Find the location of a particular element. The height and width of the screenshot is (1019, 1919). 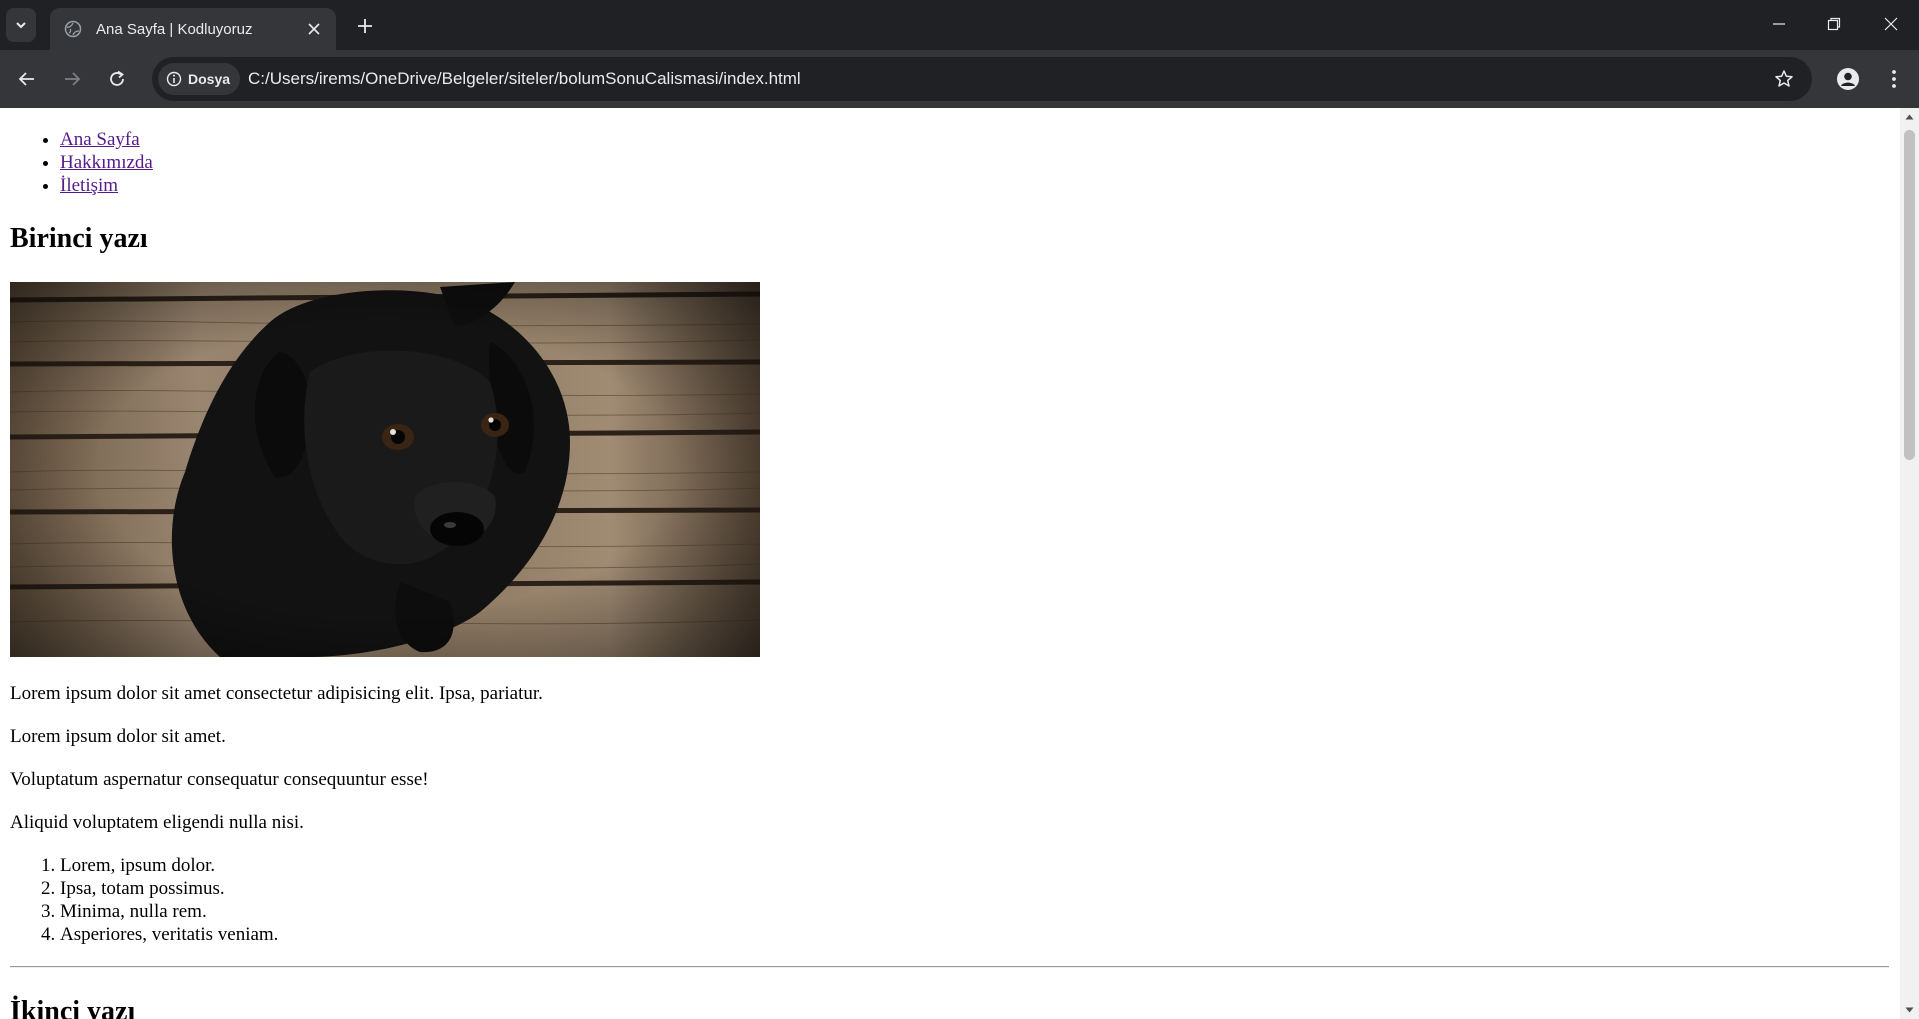

window-close-button is located at coordinates (1891, 24).